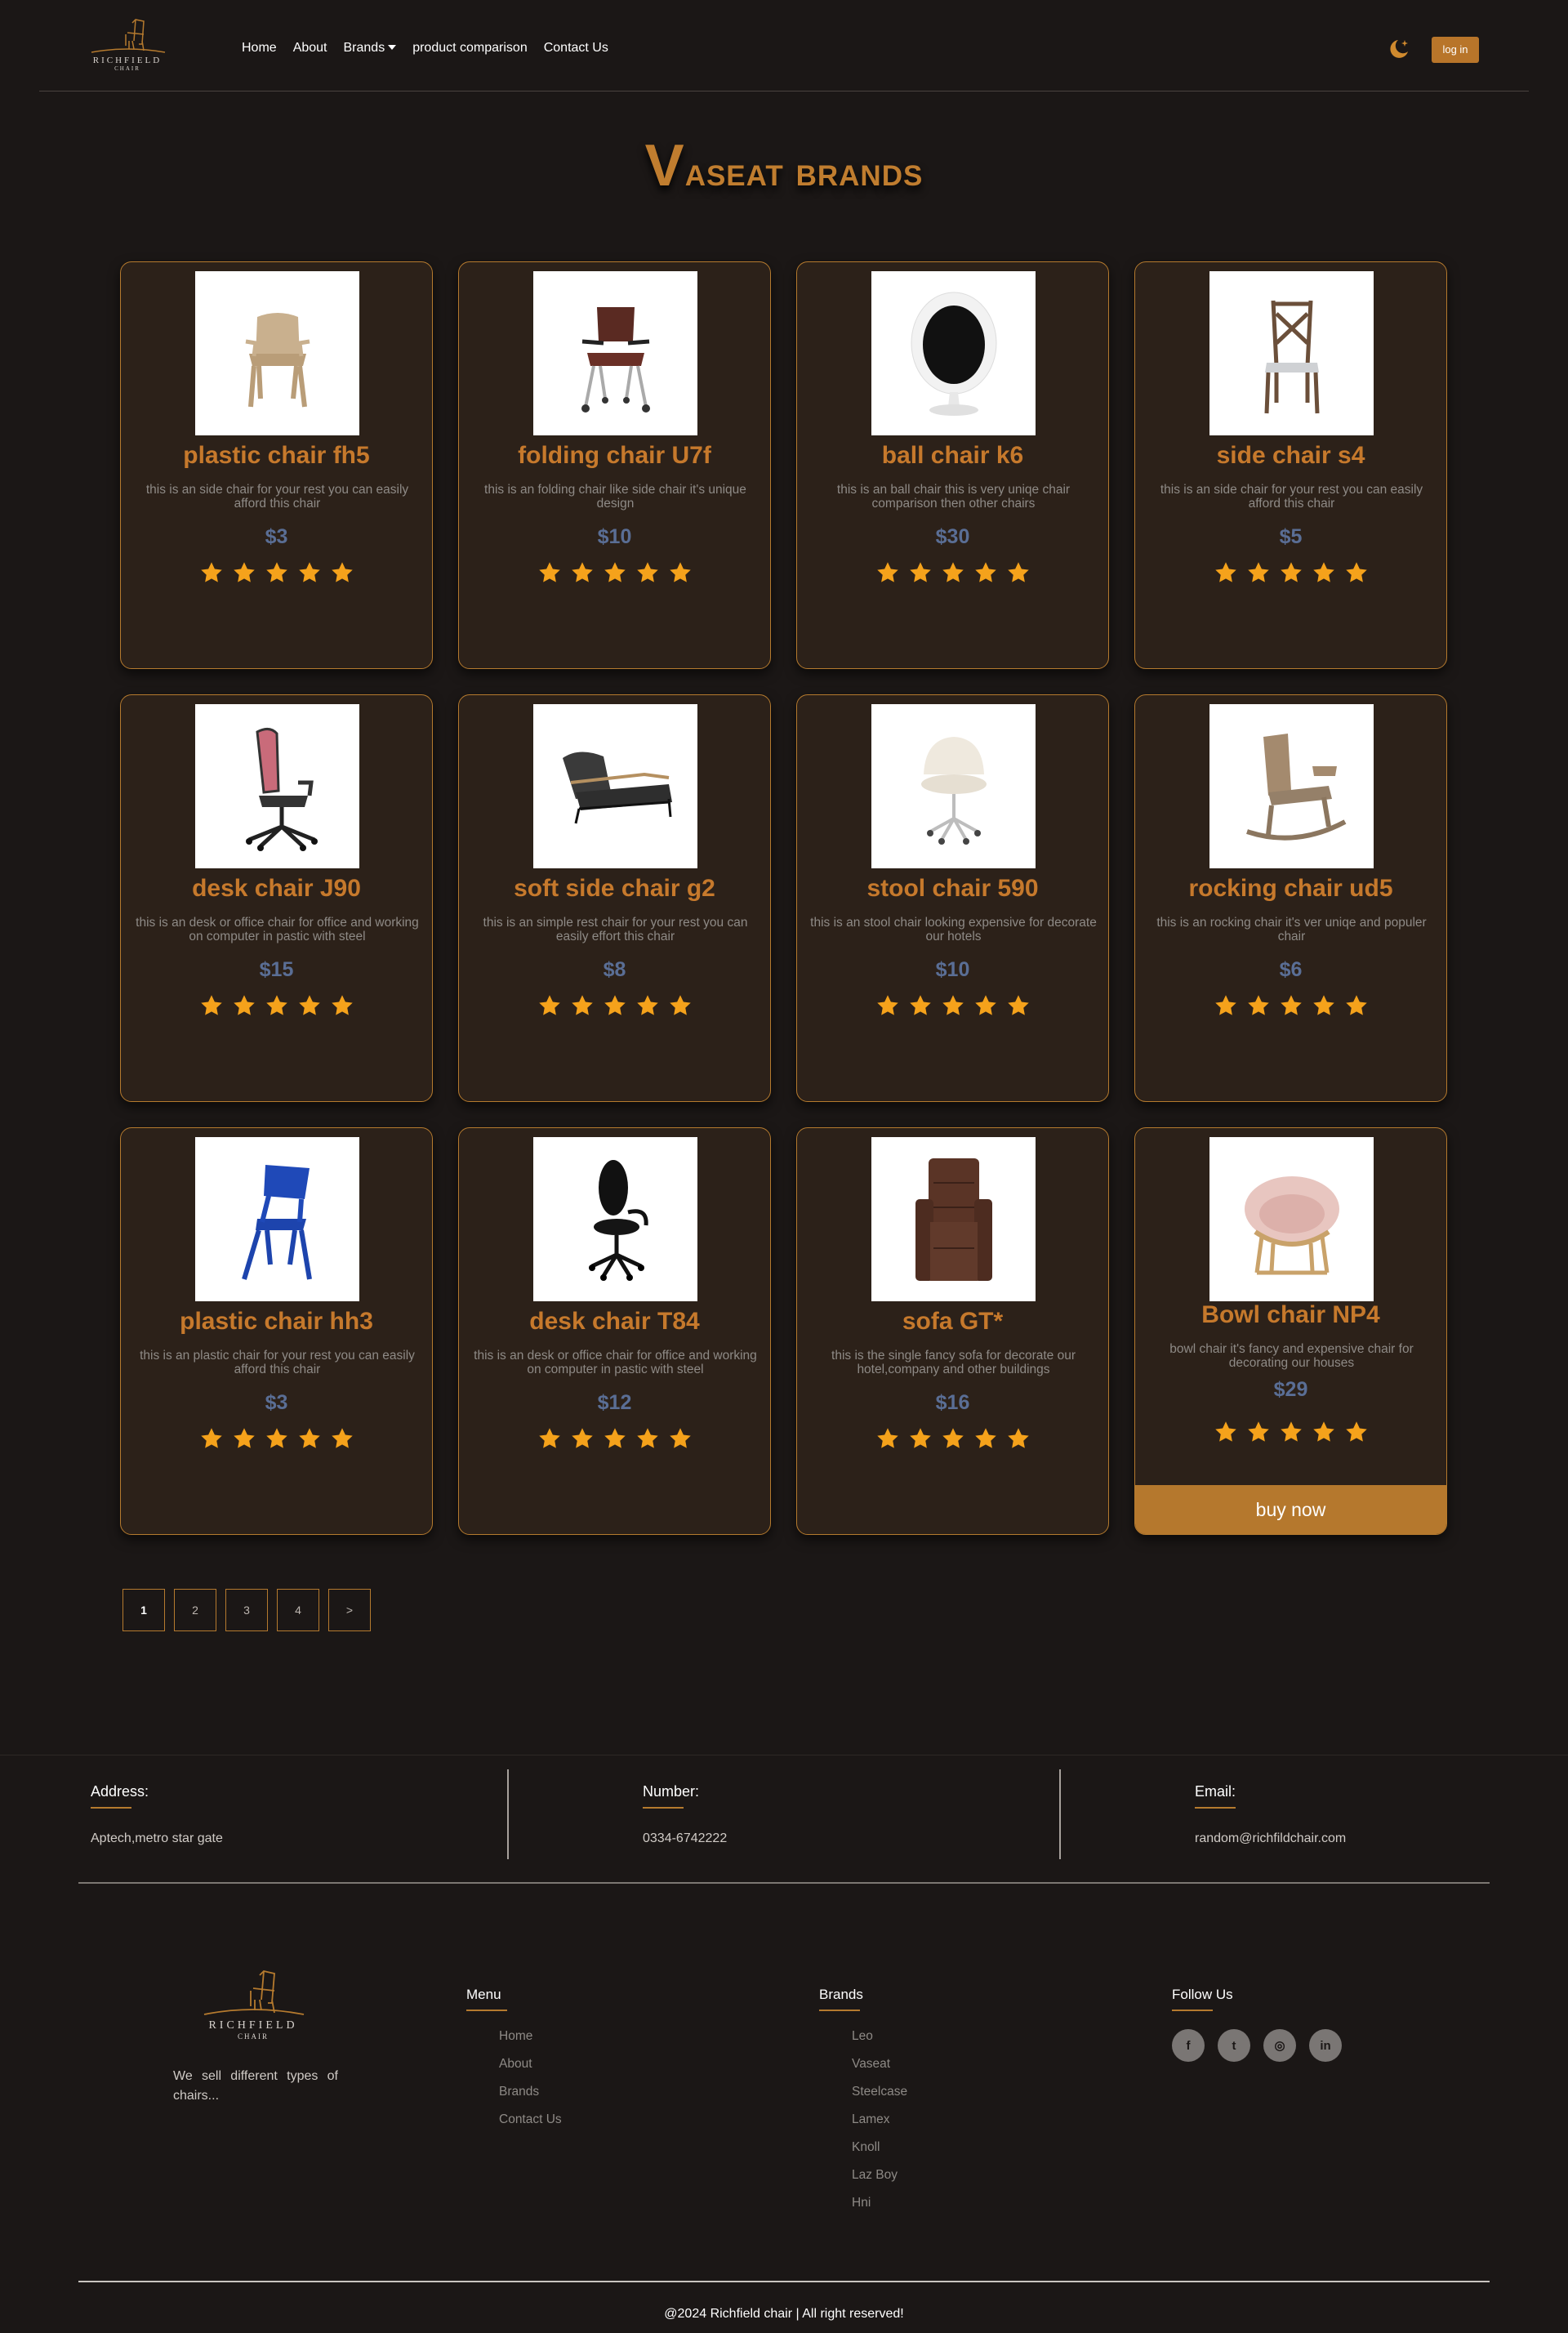 Image resolution: width=1568 pixels, height=2333 pixels. What do you see at coordinates (276, 889) in the screenshot?
I see `product-name: desk chair J90` at bounding box center [276, 889].